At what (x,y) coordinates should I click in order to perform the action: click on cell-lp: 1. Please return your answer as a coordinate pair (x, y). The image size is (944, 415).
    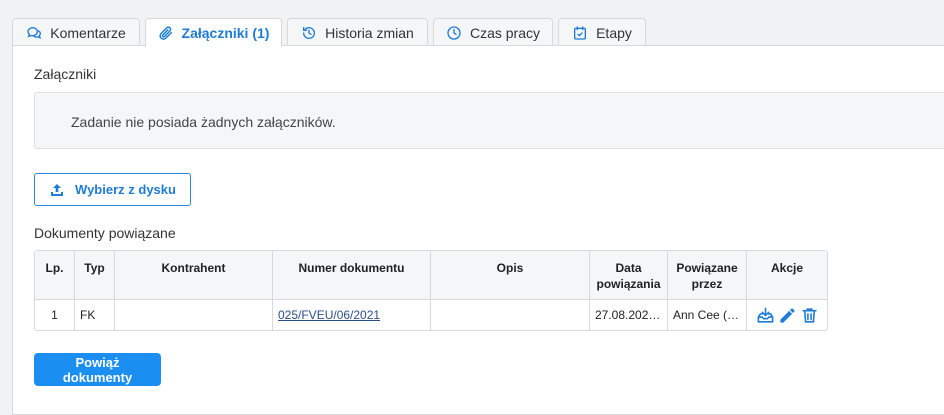
    Looking at the image, I should click on (55, 315).